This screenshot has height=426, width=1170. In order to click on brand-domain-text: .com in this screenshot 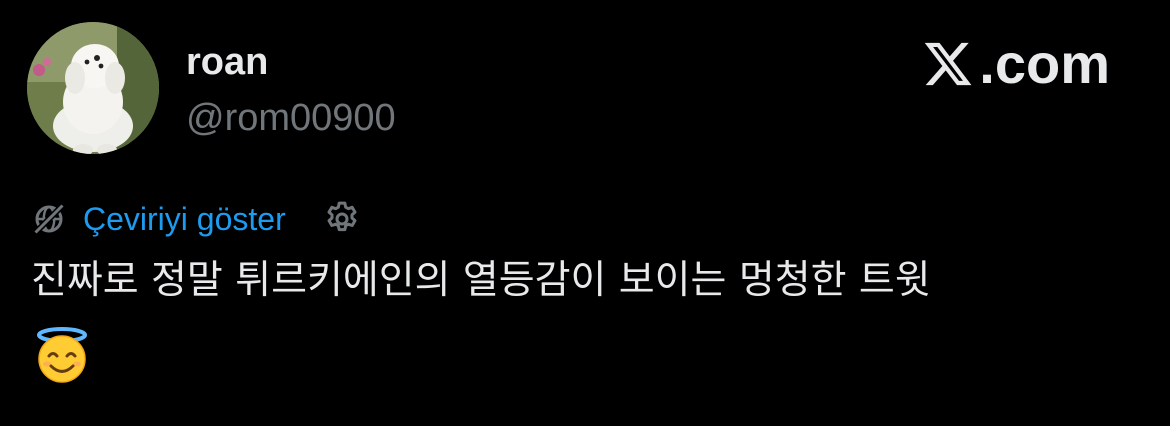, I will do `click(1044, 63)`.